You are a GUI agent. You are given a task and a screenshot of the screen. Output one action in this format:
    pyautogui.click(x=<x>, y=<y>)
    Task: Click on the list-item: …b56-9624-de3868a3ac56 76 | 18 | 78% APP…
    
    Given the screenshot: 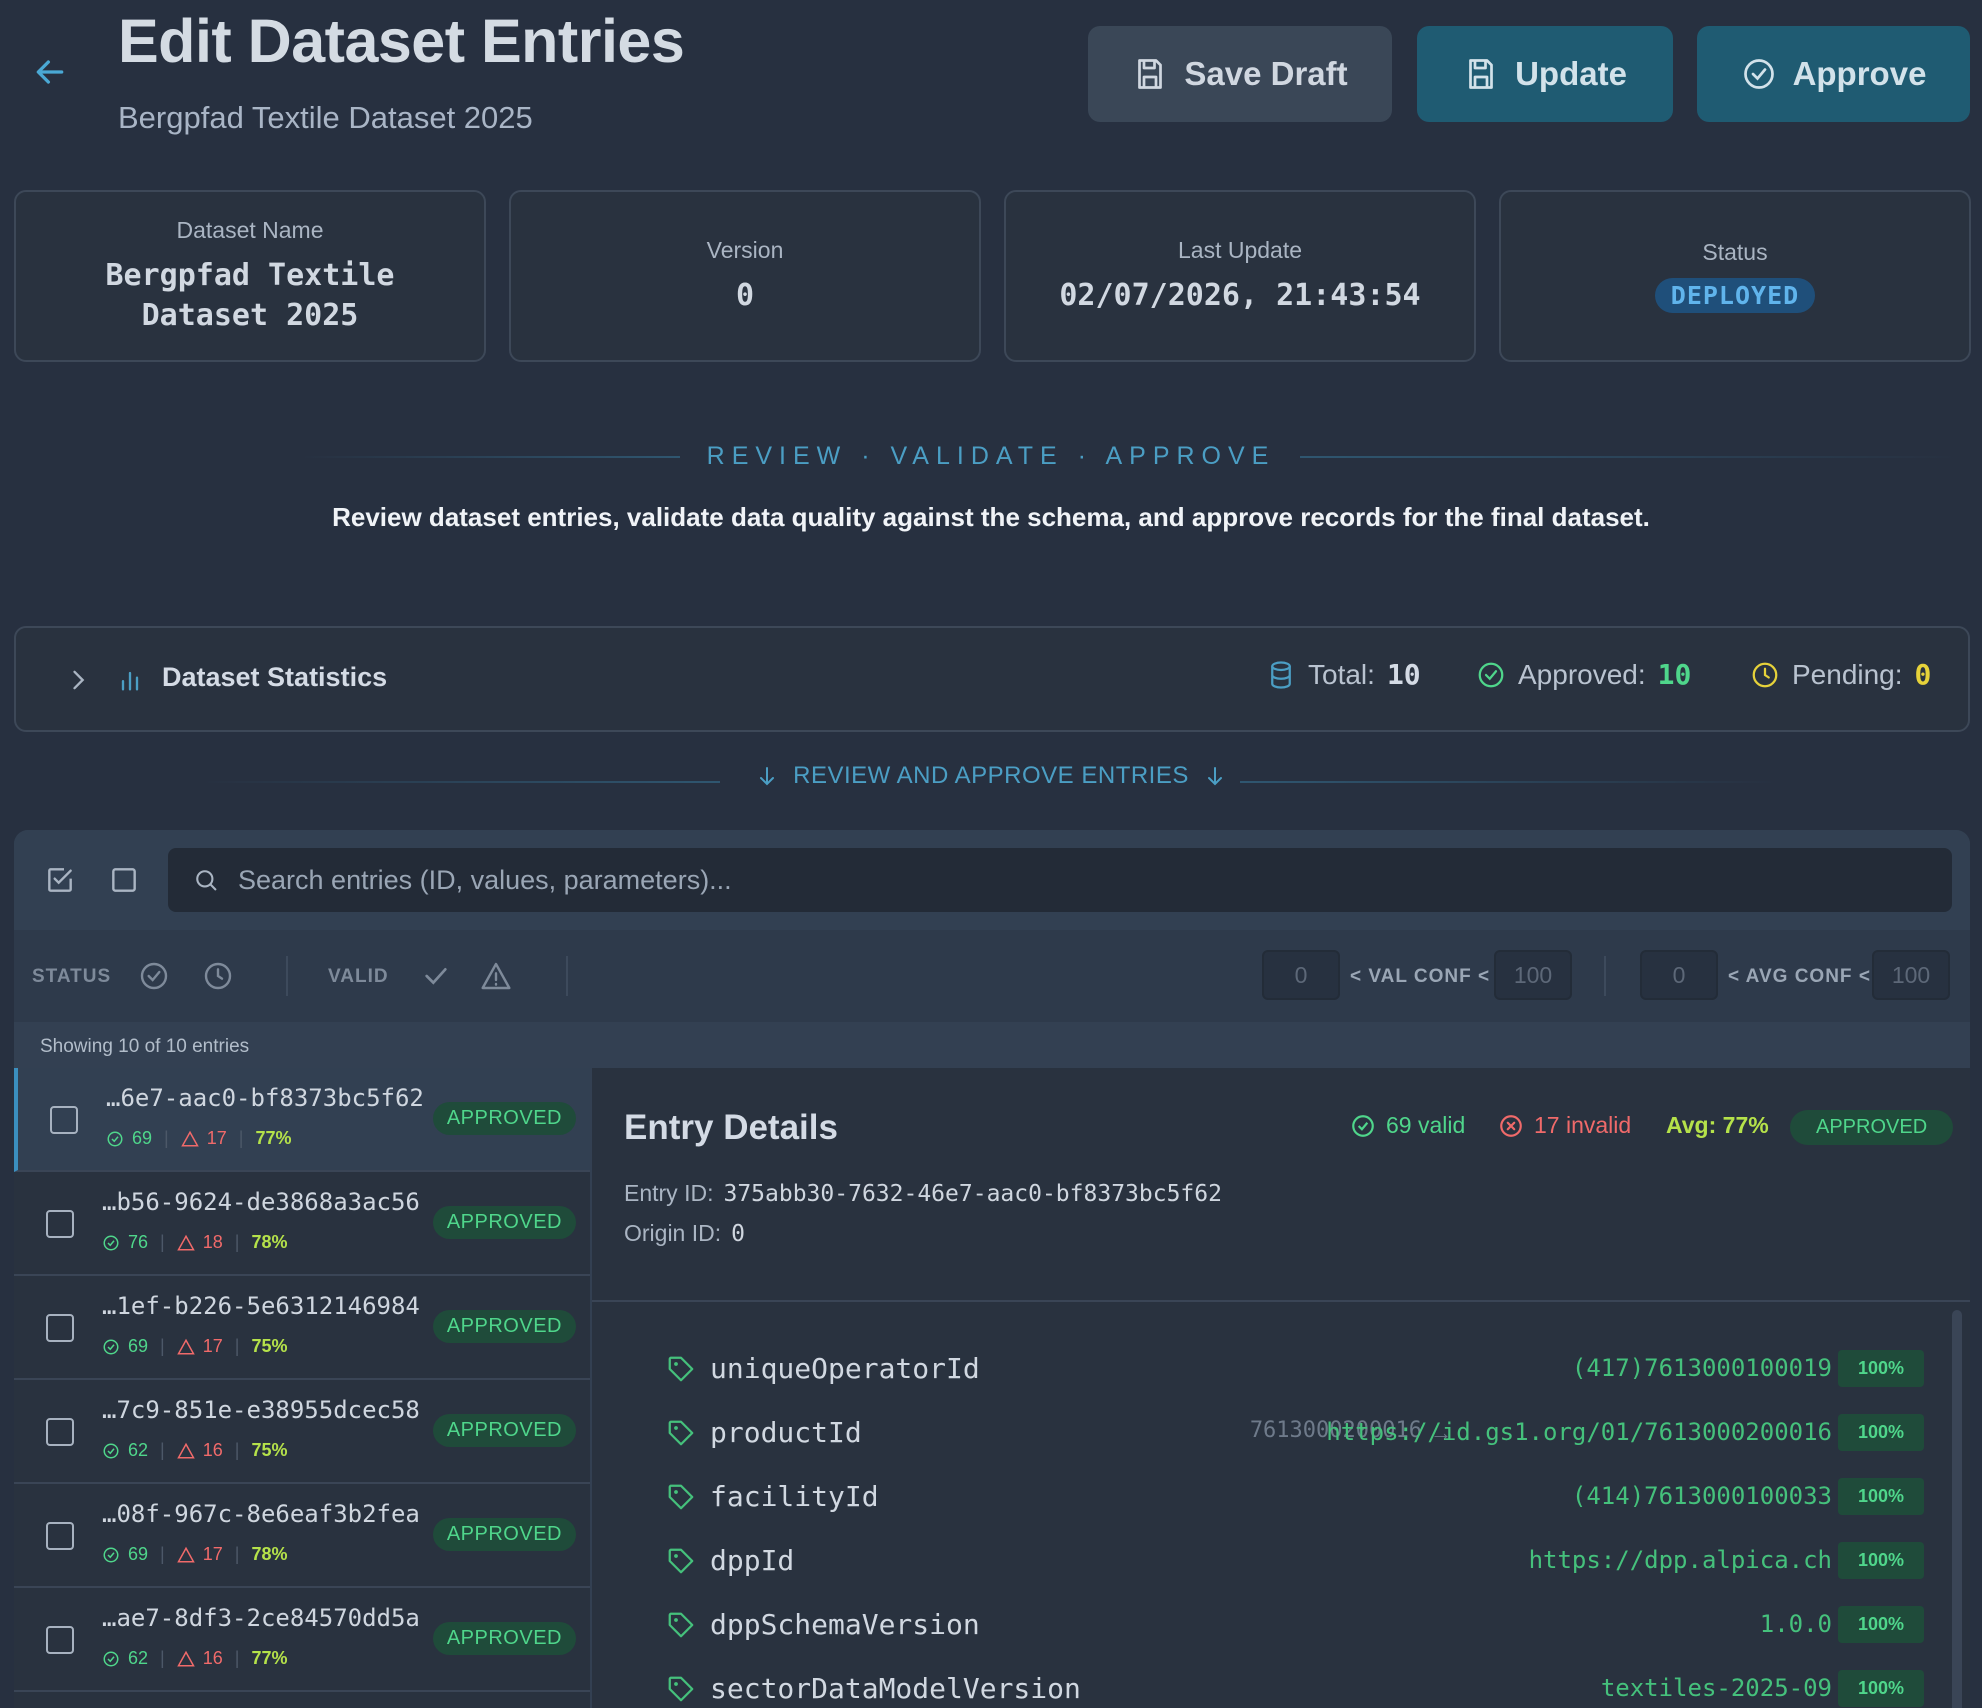 What is the action you would take?
    pyautogui.click(x=302, y=1224)
    